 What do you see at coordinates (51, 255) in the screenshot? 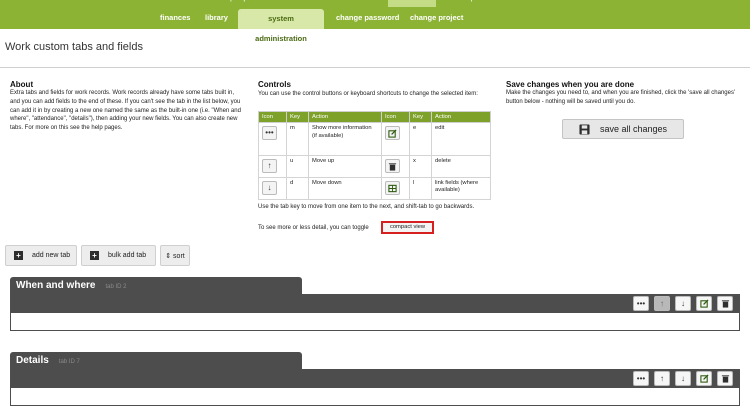
I see `add-new-tab-label: add new tab` at bounding box center [51, 255].